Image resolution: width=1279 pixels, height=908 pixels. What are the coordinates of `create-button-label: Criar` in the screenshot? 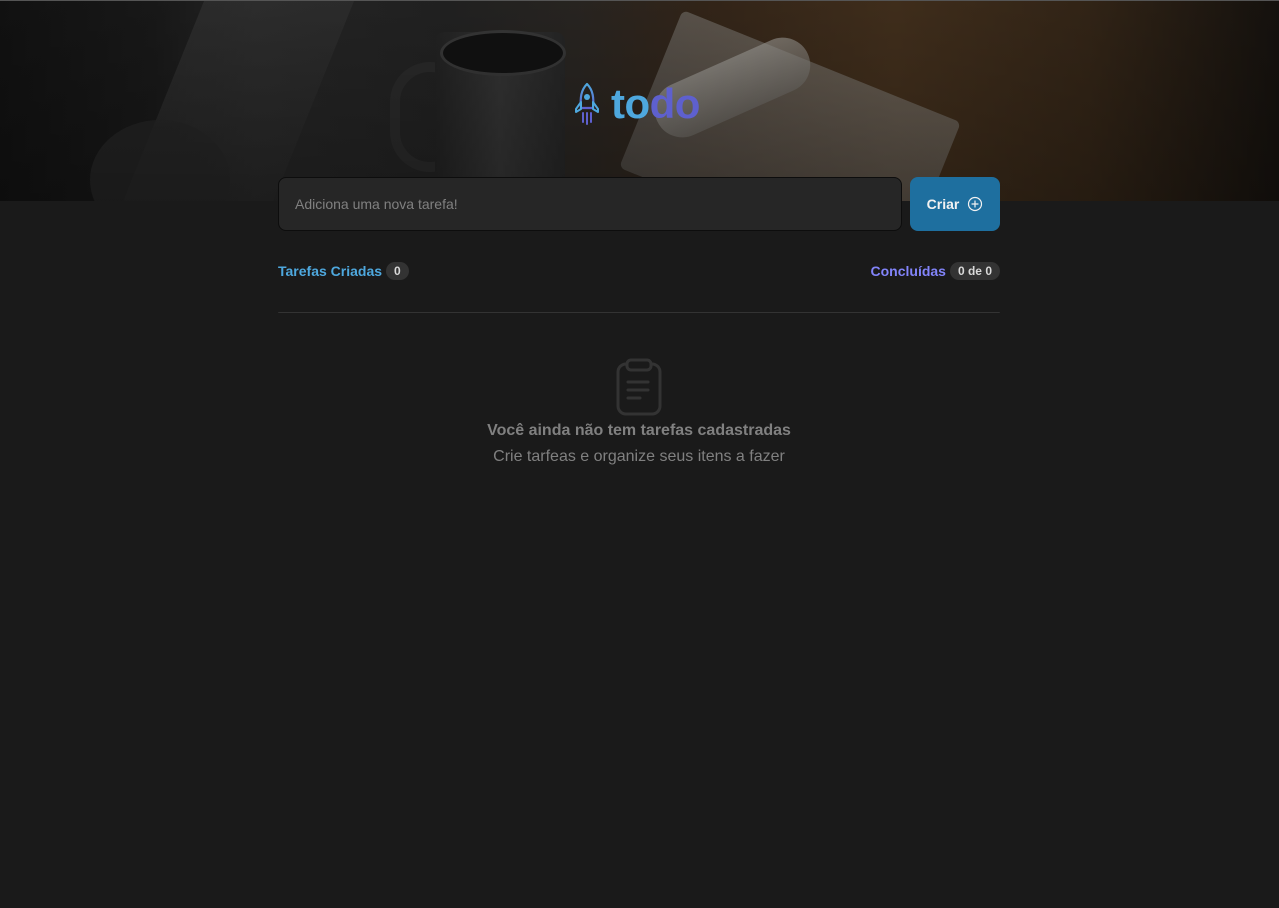 It's located at (943, 204).